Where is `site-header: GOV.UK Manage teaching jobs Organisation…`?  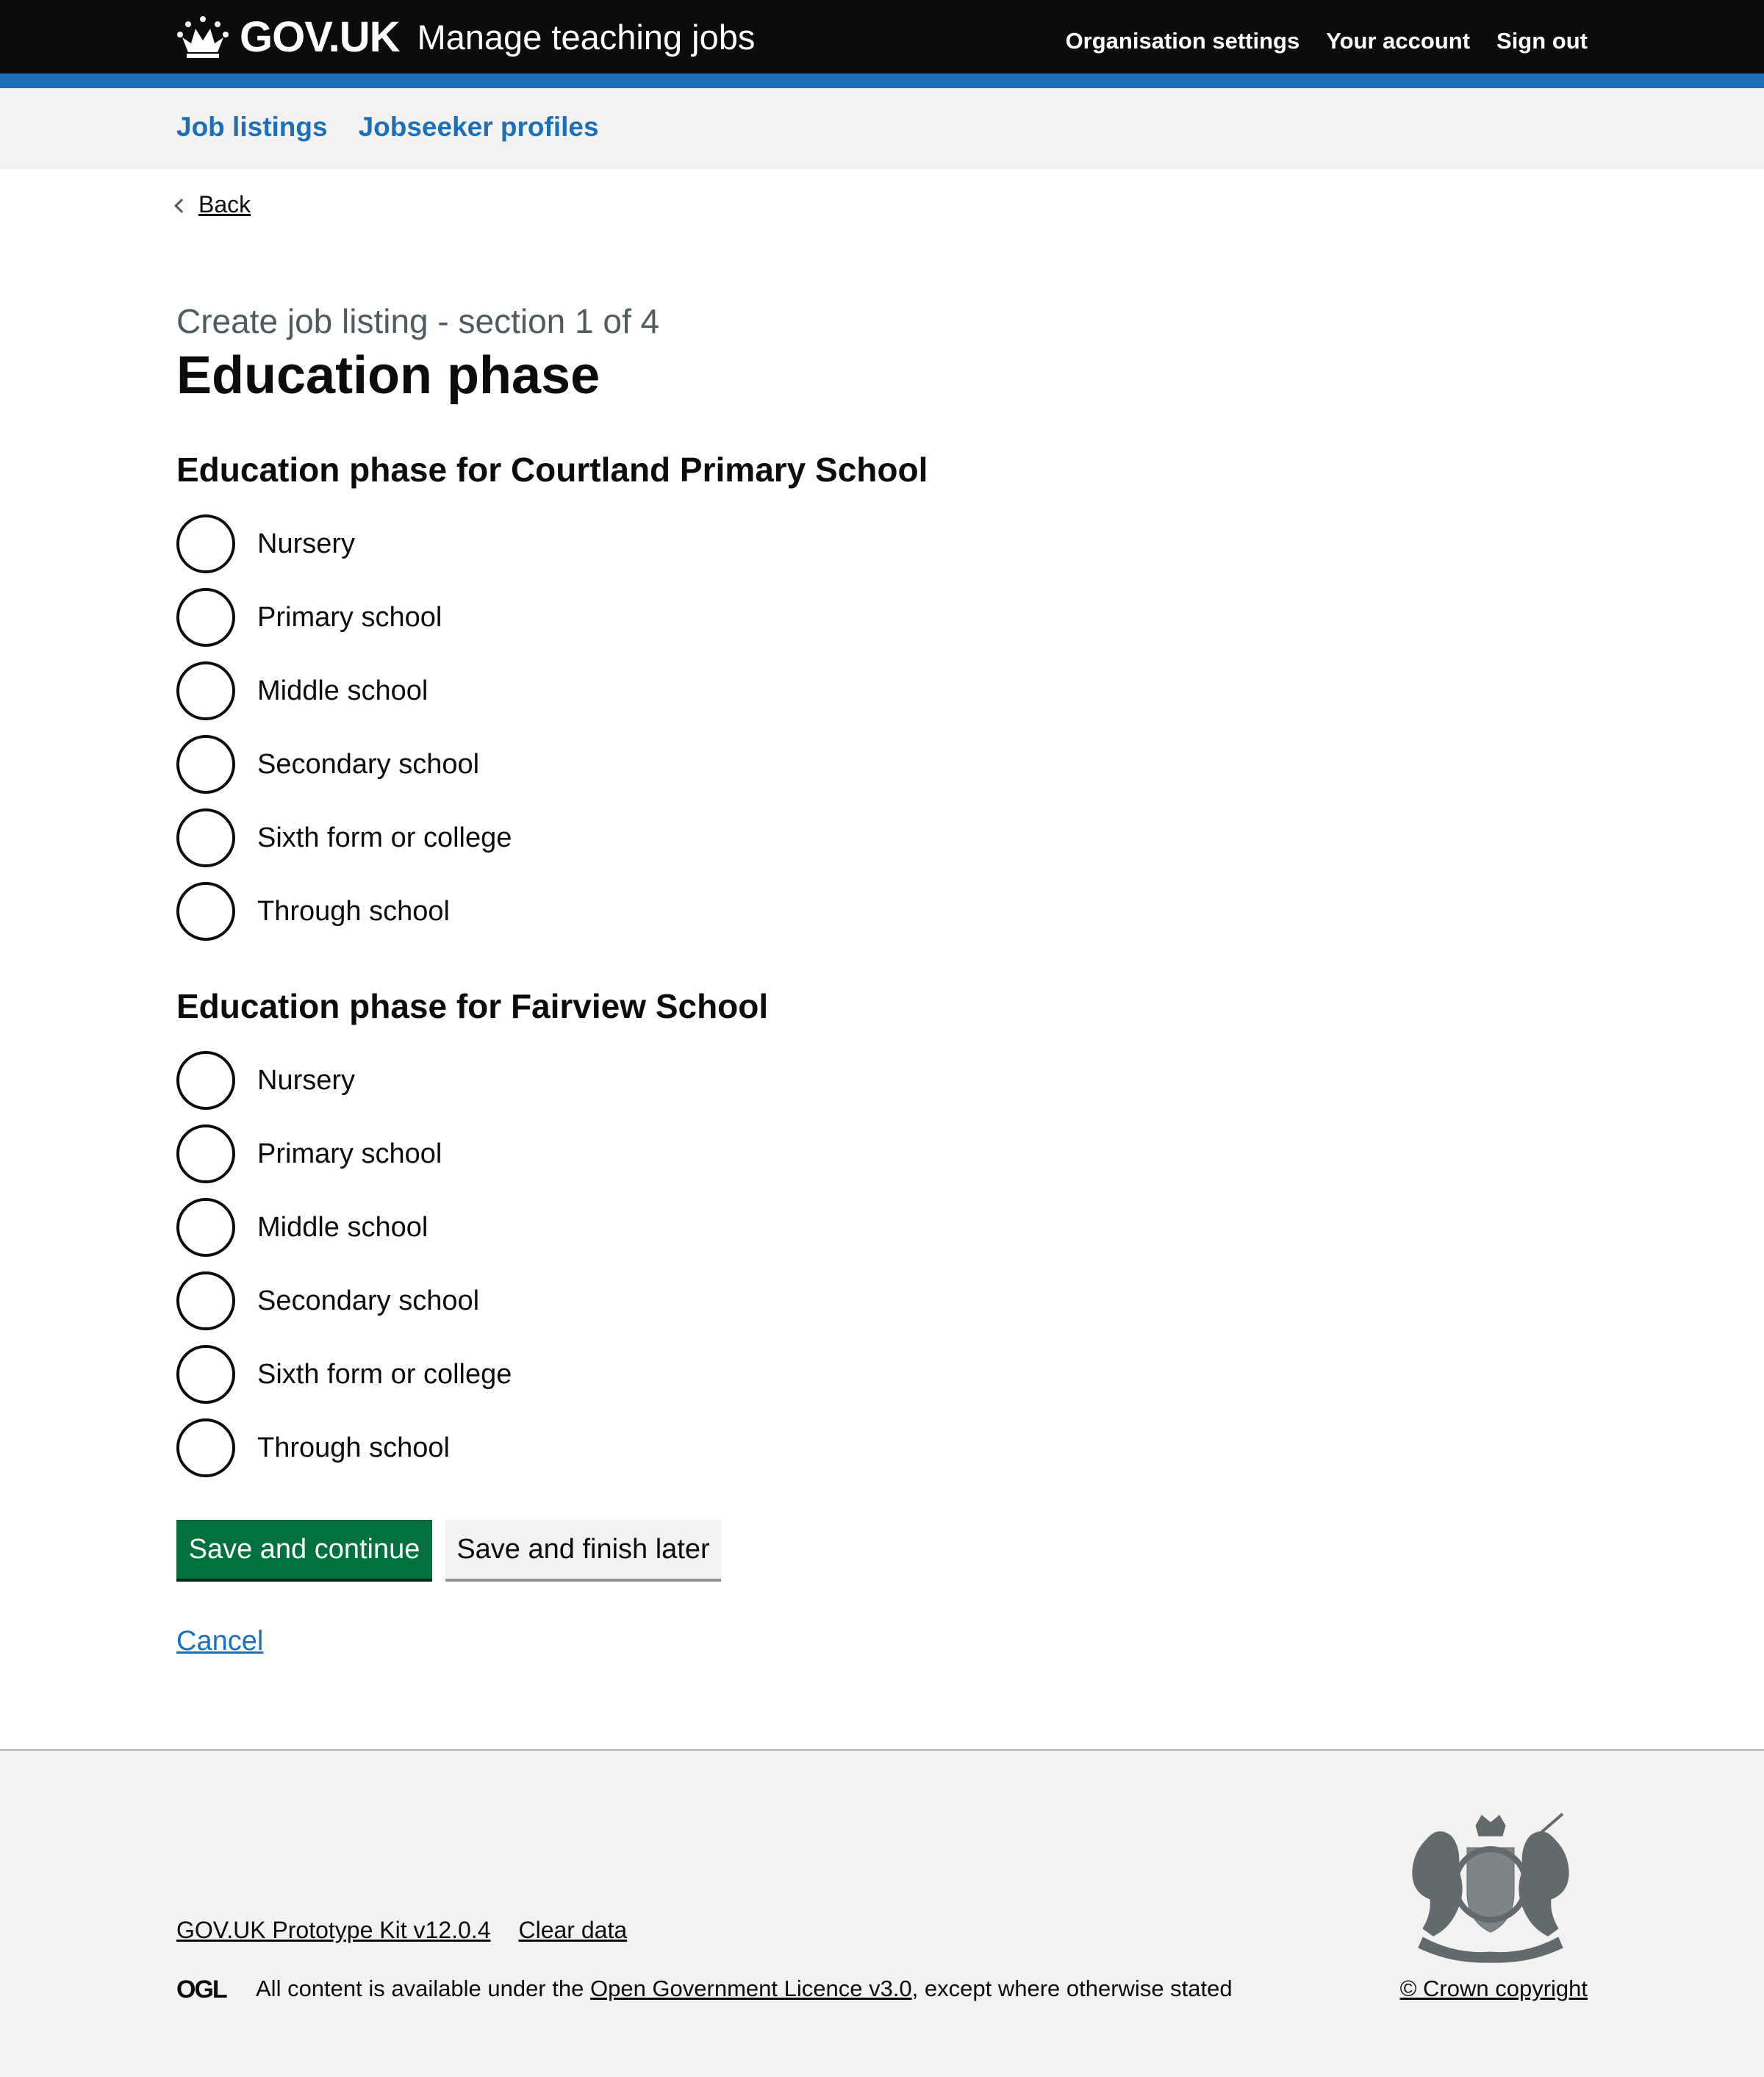
site-header: GOV.UK Manage teaching jobs Organisation… is located at coordinates (882, 36).